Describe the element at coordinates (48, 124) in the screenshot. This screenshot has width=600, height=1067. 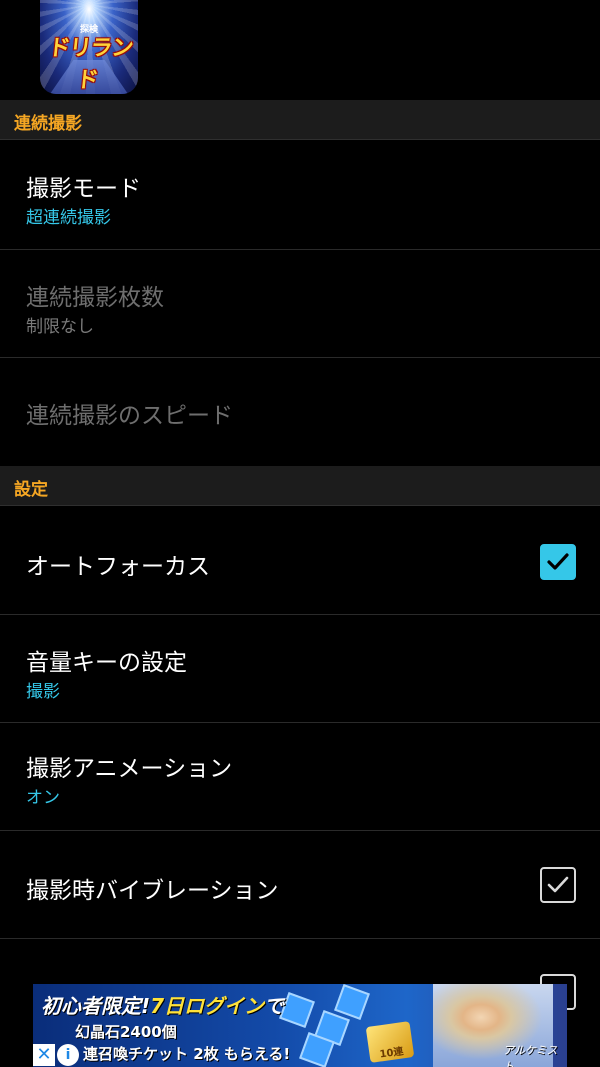
I see `section-title-burst: 連続撮影` at that location.